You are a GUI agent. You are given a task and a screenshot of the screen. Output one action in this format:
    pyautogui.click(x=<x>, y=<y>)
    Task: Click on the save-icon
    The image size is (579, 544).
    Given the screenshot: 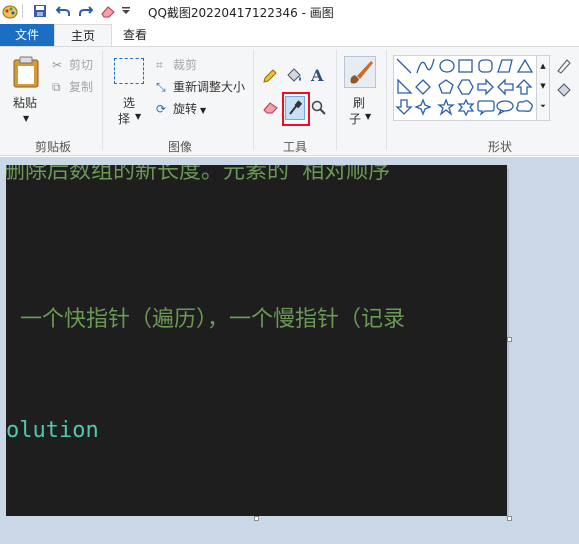 What is the action you would take?
    pyautogui.click(x=40, y=11)
    